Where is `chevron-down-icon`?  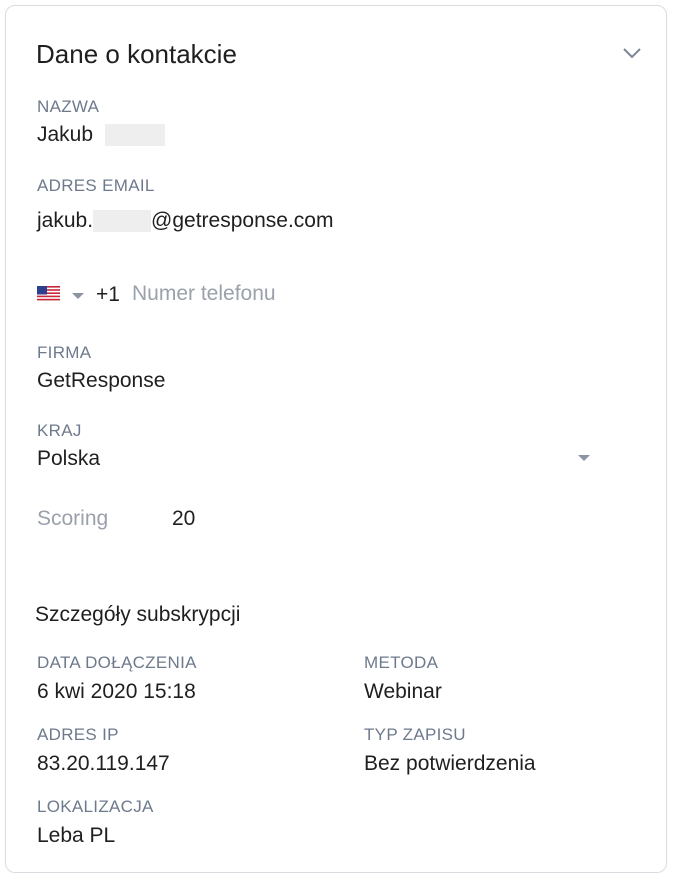
chevron-down-icon is located at coordinates (632, 53).